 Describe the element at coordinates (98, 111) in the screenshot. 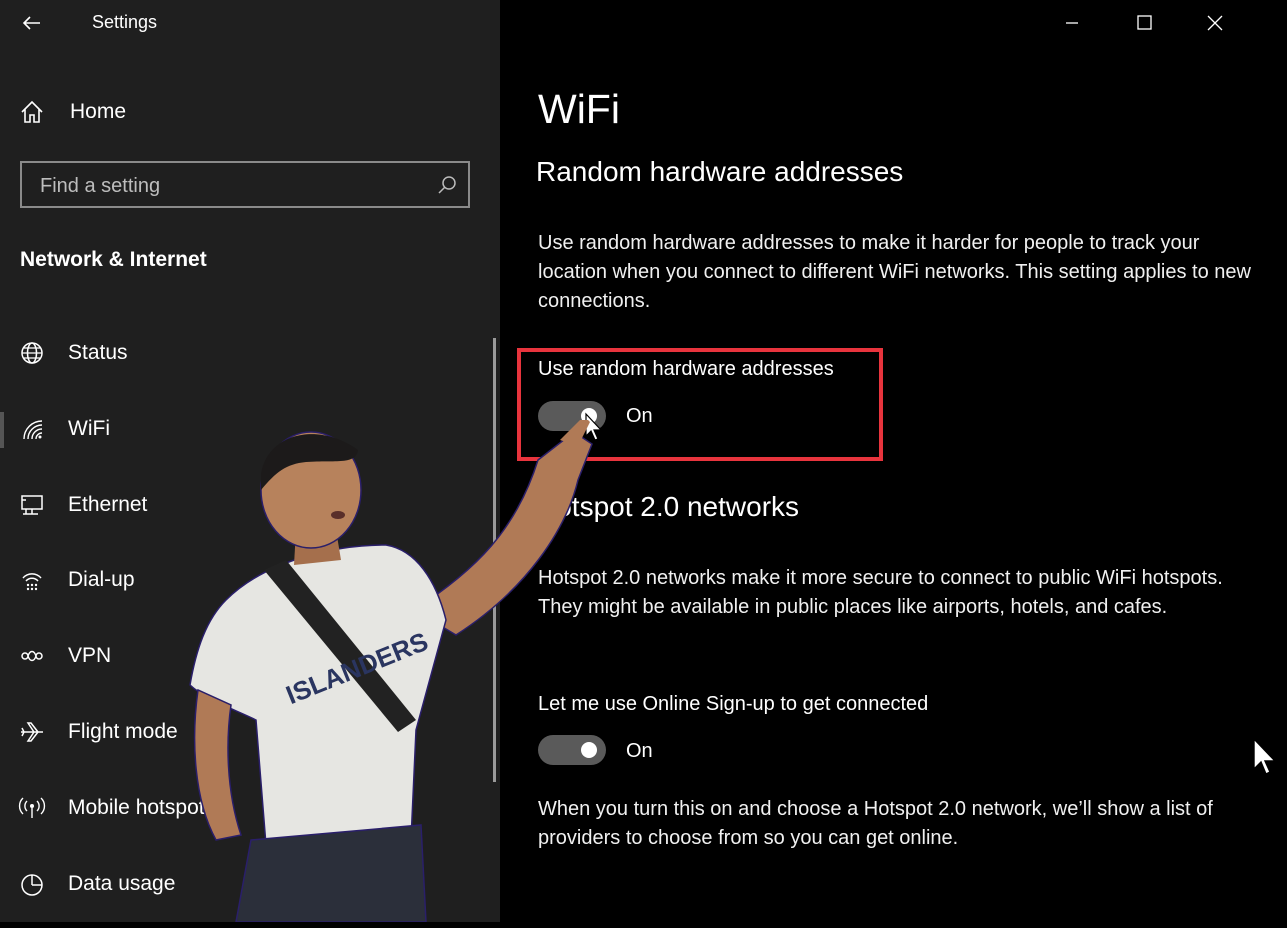

I see `sidebar-item-label: Home` at that location.